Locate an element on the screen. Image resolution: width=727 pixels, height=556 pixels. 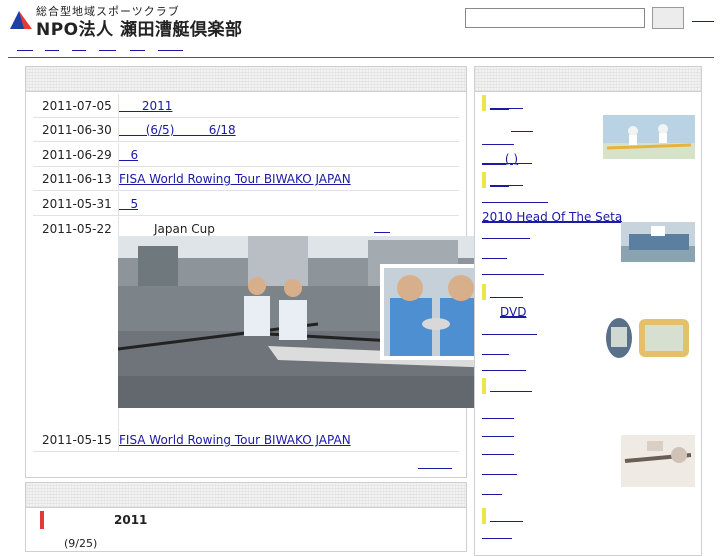
club-logo-icon is located at coordinates (21, 20).